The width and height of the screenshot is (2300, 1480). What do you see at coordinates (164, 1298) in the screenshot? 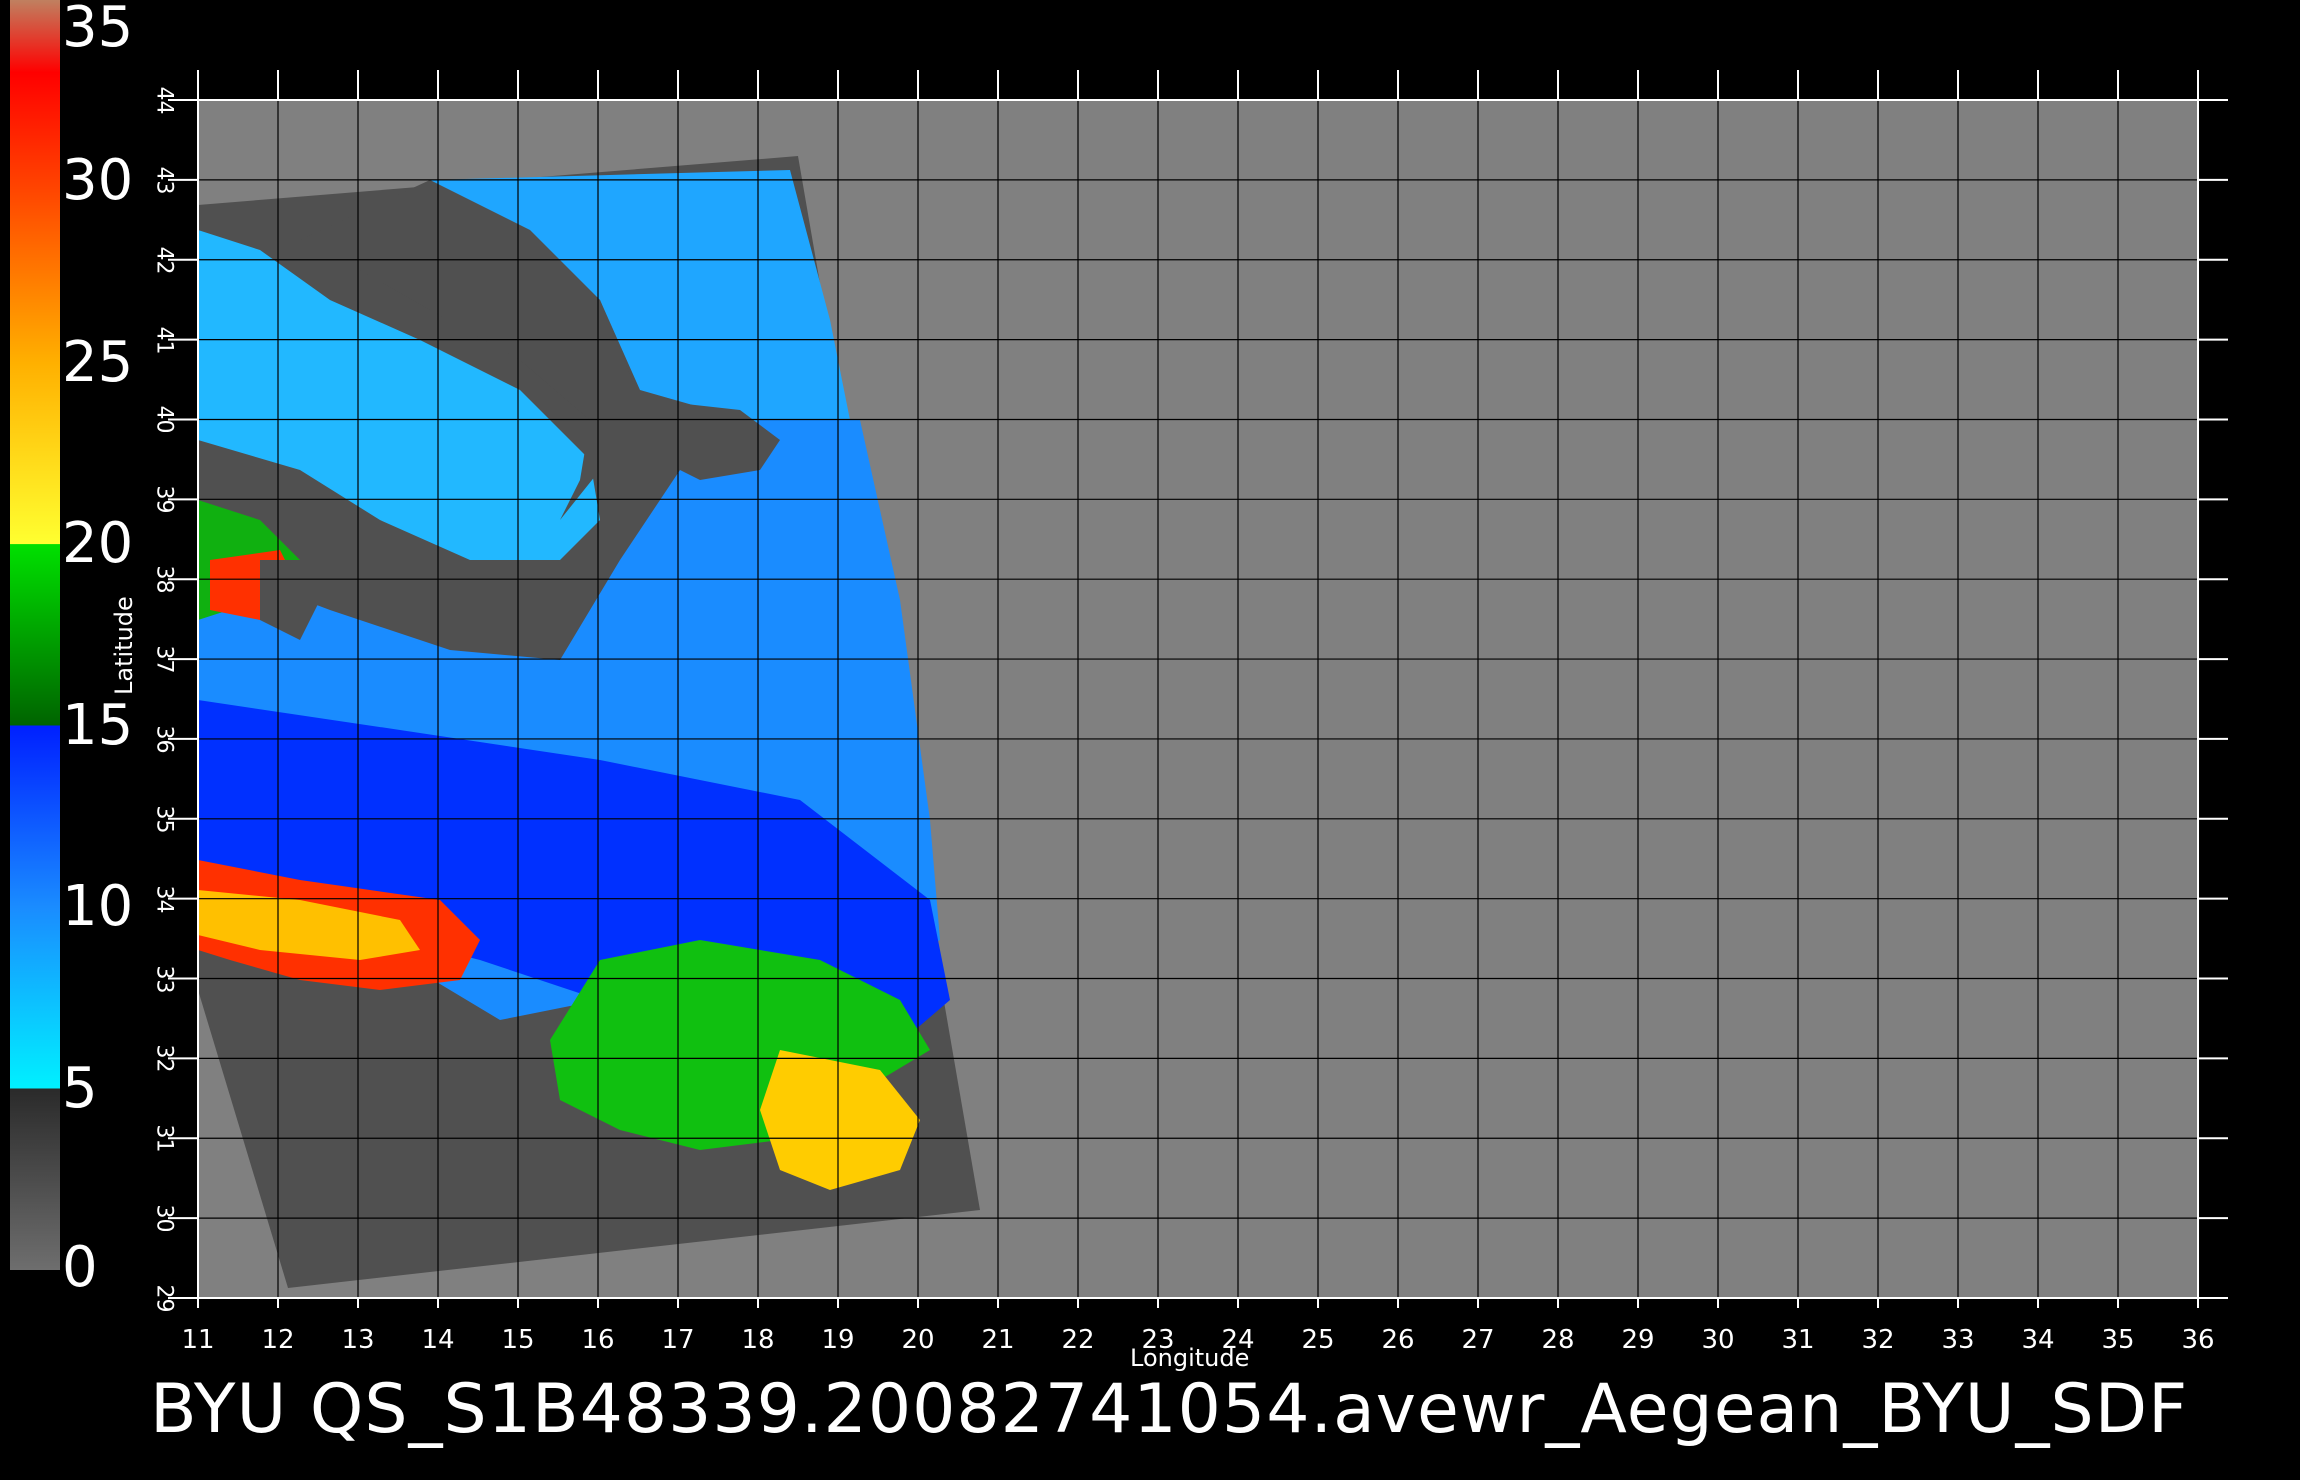
I see `latitude-tick-label: 29` at bounding box center [164, 1298].